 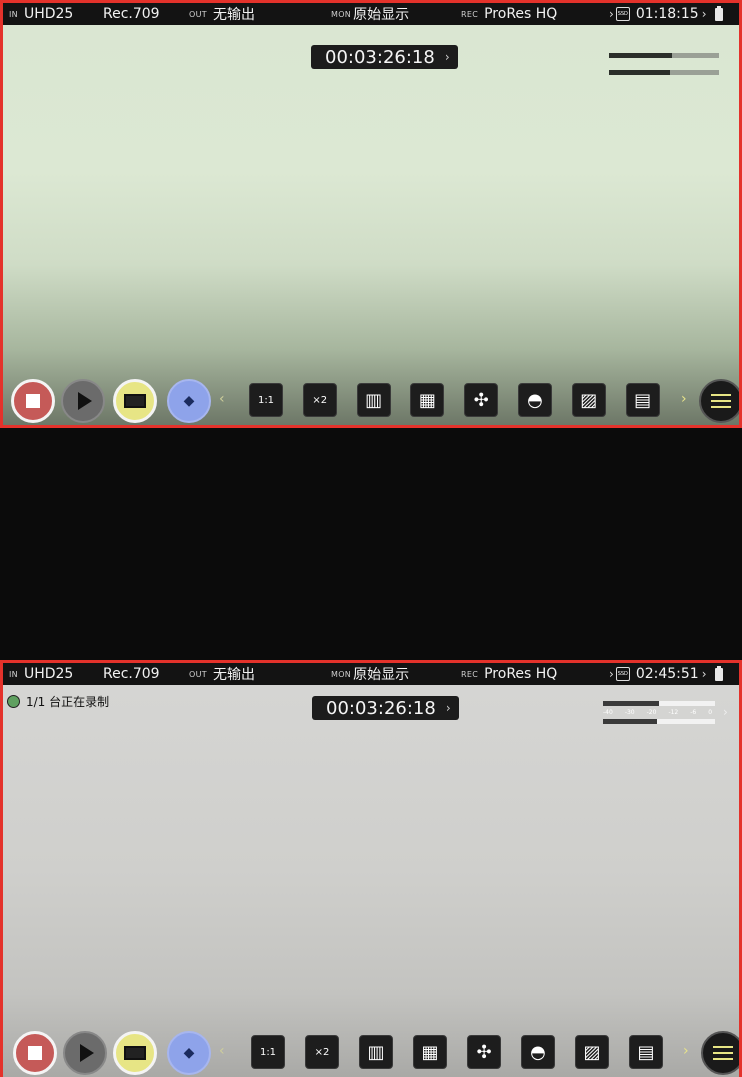 I want to click on time-remaining: 01:18:15, so click(x=667, y=14).